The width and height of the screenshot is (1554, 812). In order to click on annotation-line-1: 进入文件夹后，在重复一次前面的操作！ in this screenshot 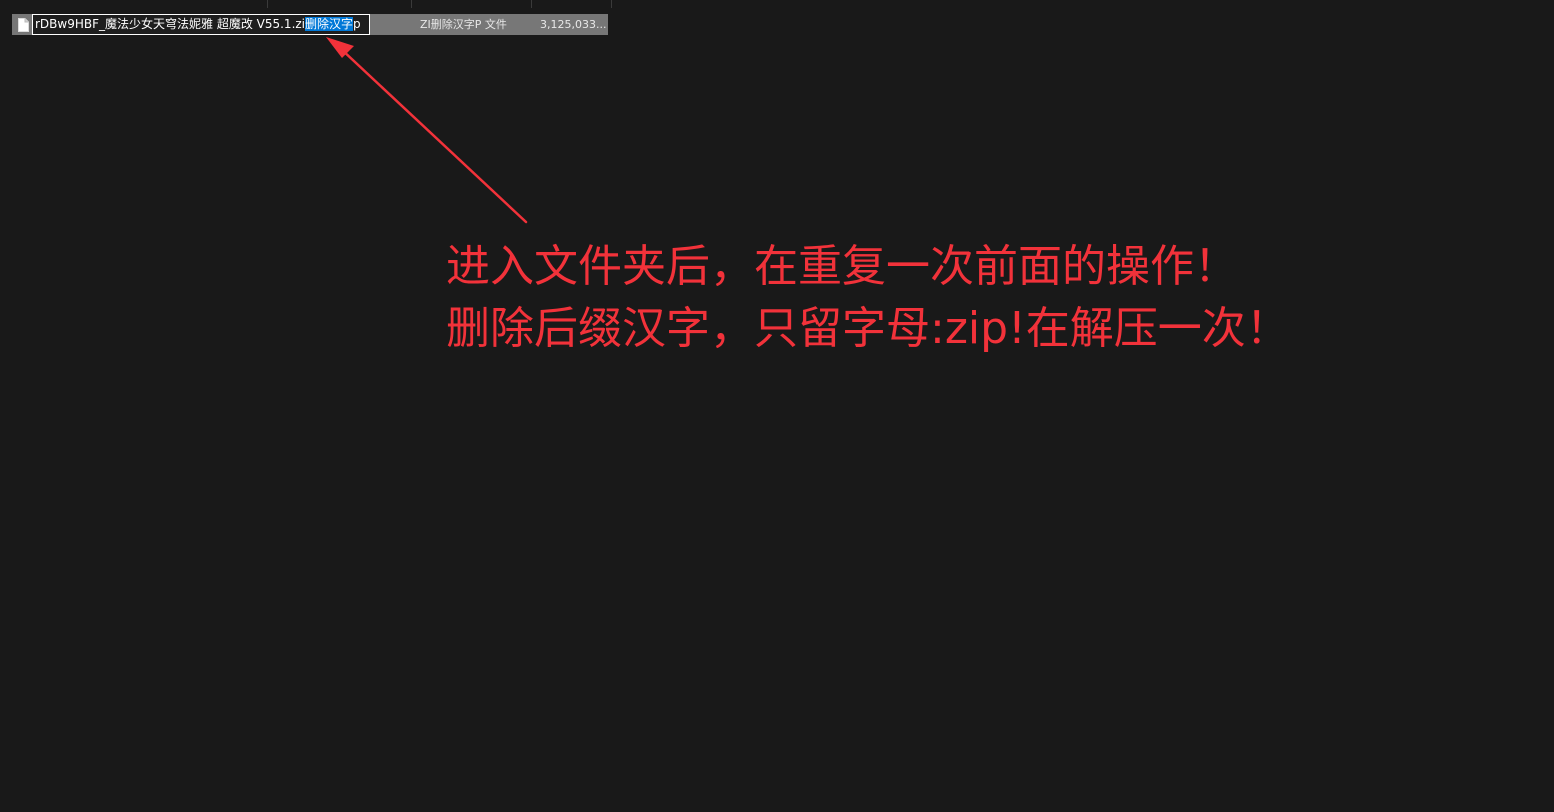, I will do `click(842, 266)`.